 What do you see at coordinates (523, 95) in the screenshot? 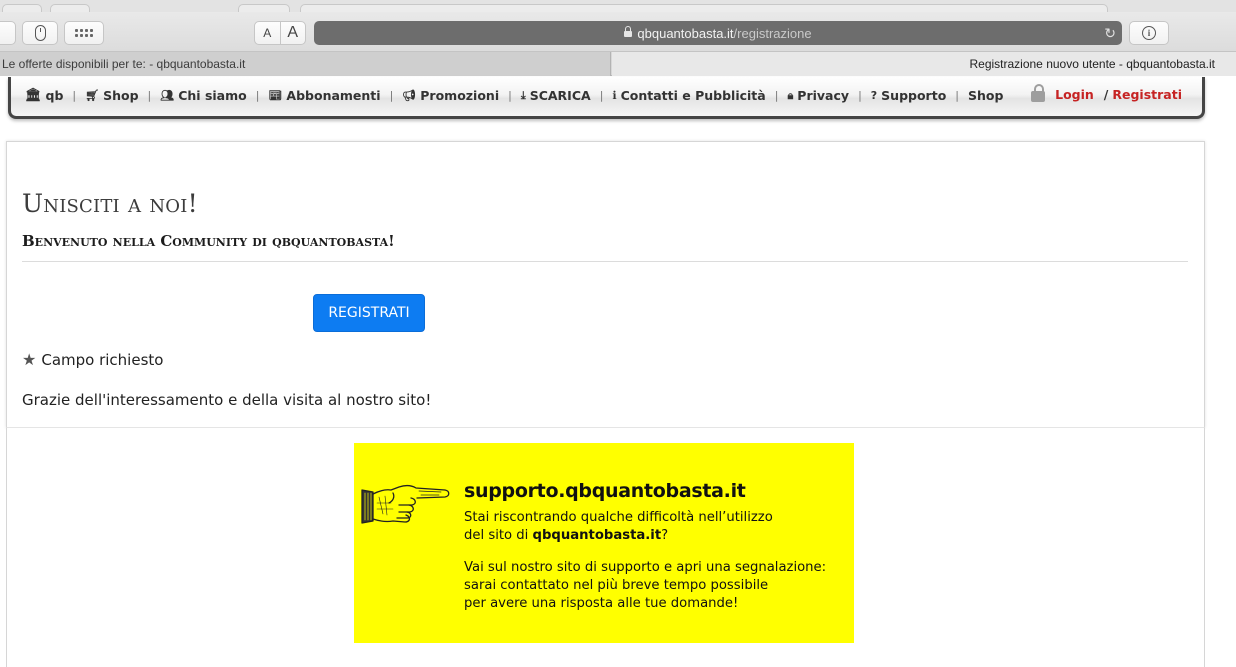
I see `download-icon: ⤓` at bounding box center [523, 95].